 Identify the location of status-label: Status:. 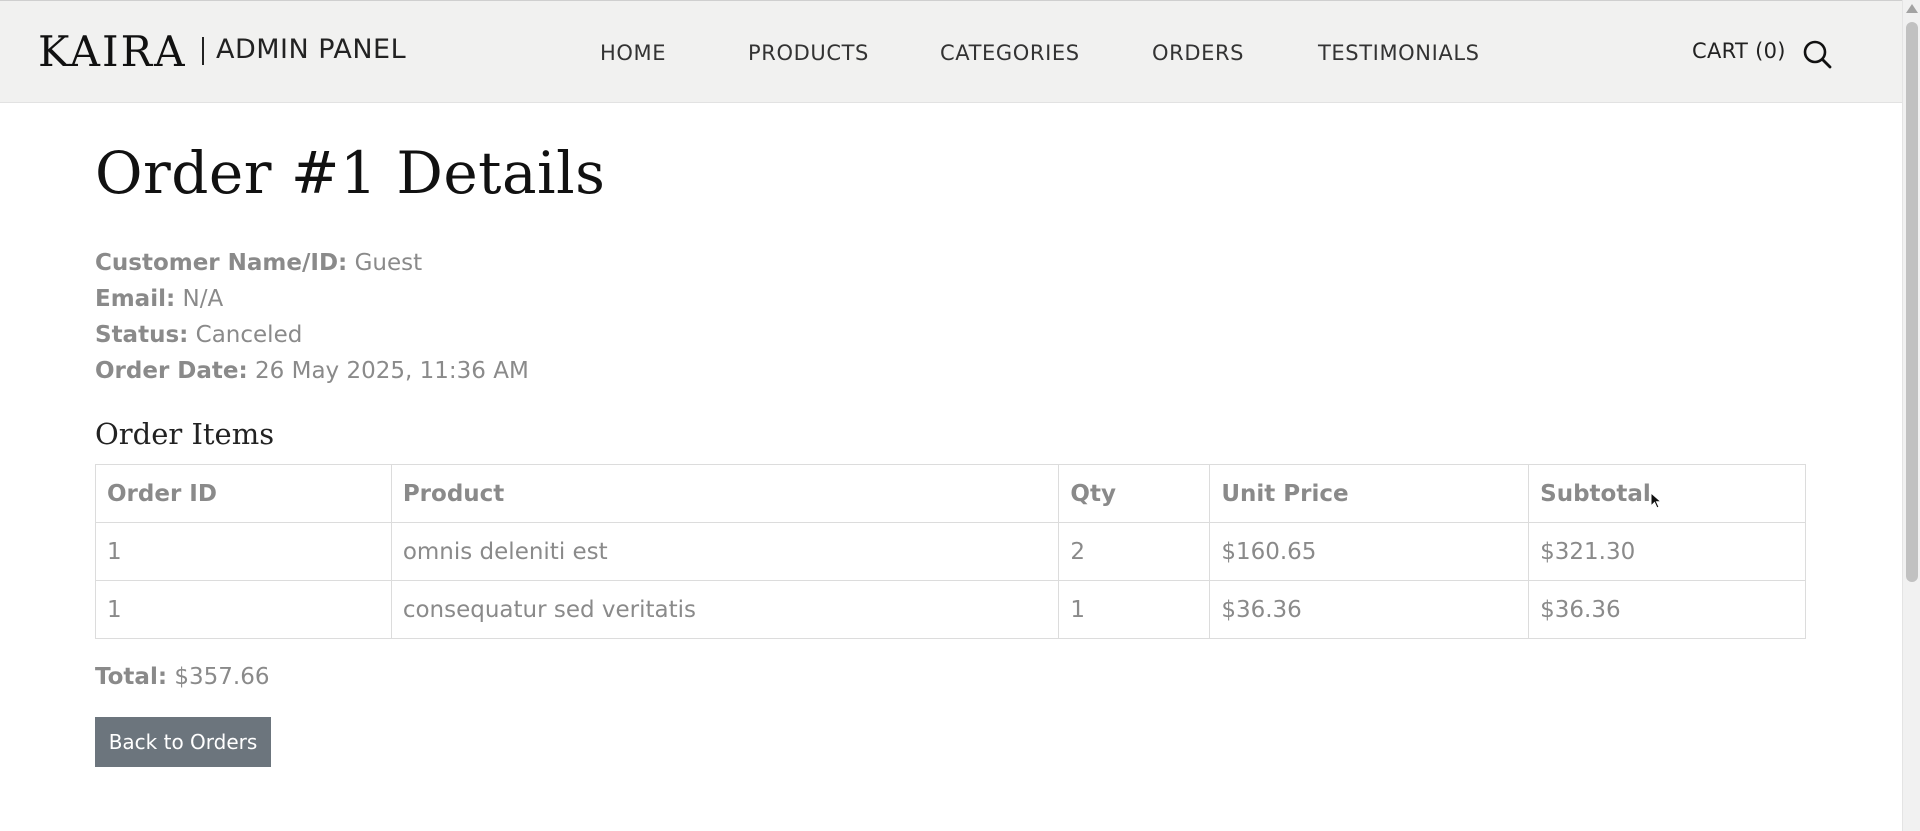
(142, 335).